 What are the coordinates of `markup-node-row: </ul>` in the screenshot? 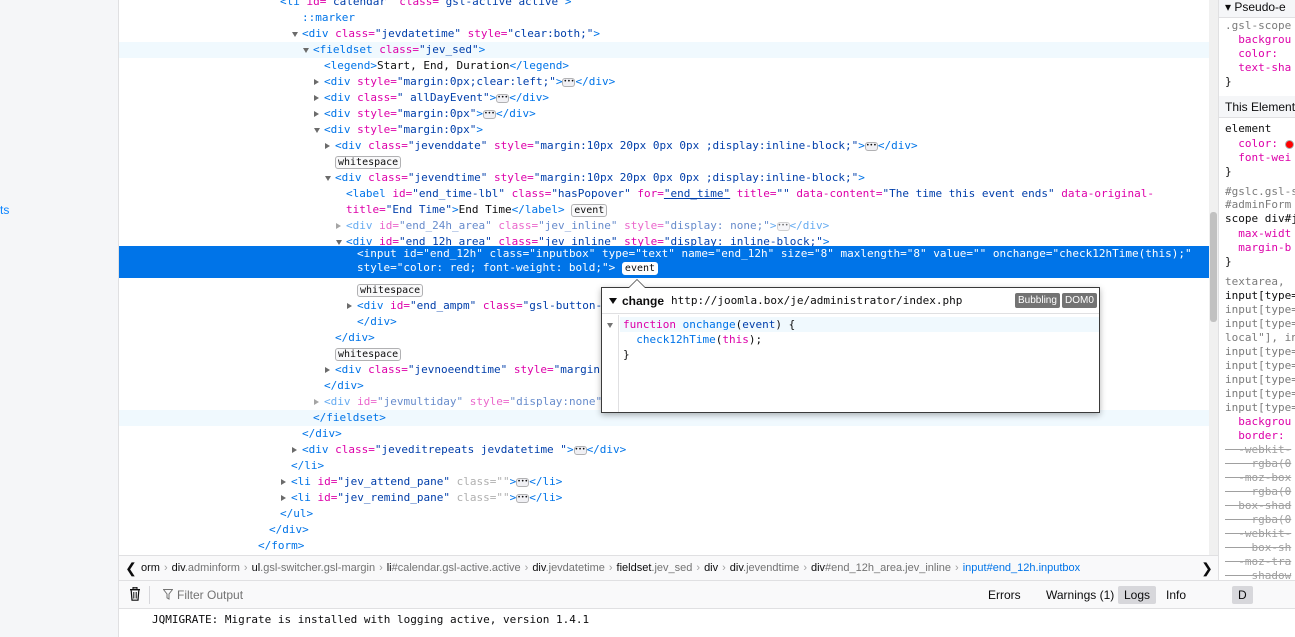 It's located at (664, 514).